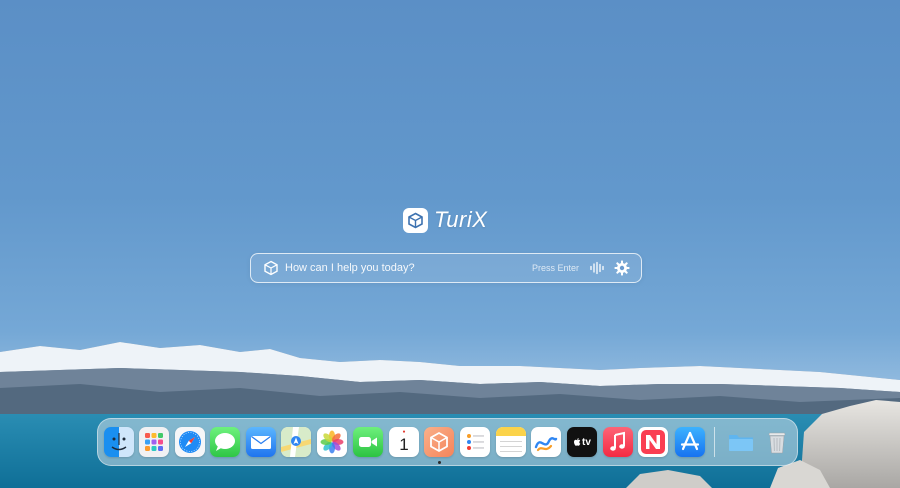  Describe the element at coordinates (741, 442) in the screenshot. I see `folder-icon` at that location.